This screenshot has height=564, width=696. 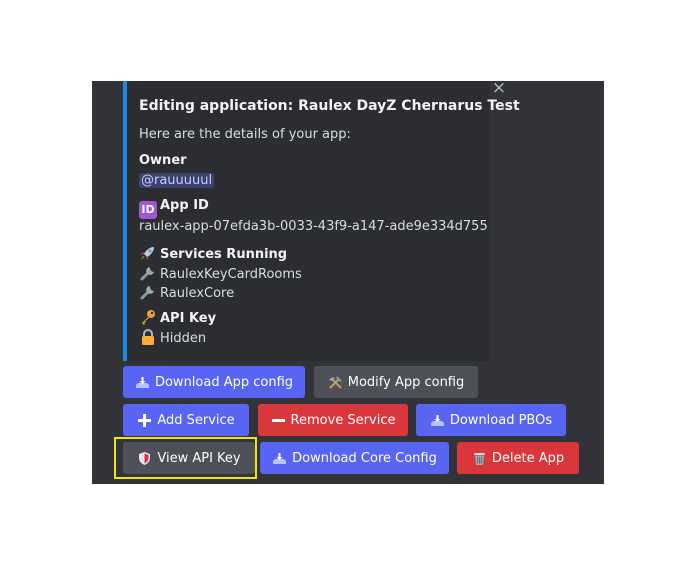 What do you see at coordinates (224, 382) in the screenshot?
I see `download-app-config-label: Download App config` at bounding box center [224, 382].